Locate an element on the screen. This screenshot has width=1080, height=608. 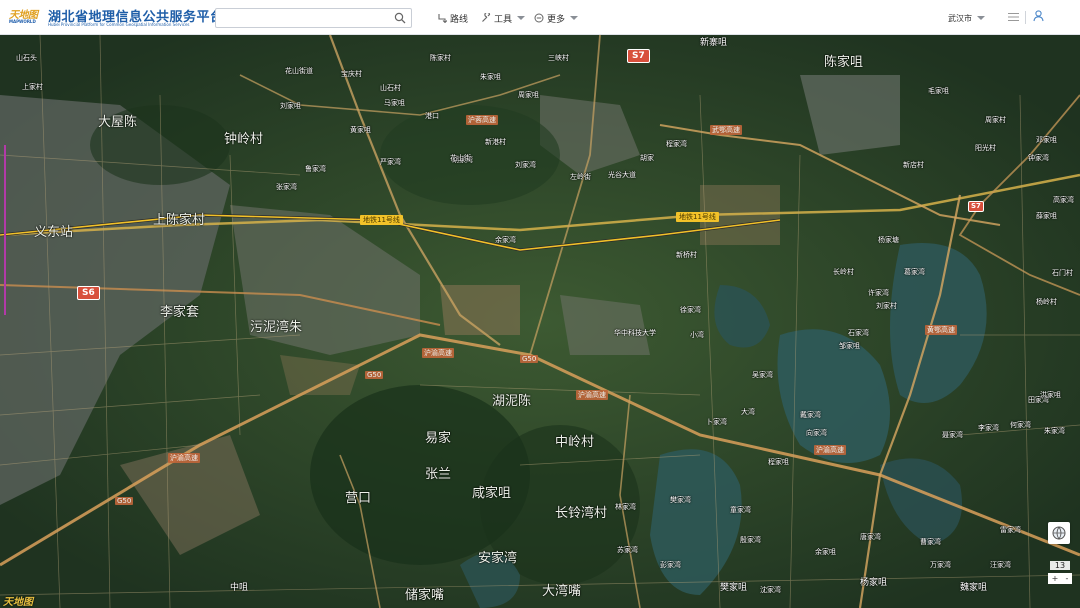
place-label: 新店村 is located at coordinates (913, 165).